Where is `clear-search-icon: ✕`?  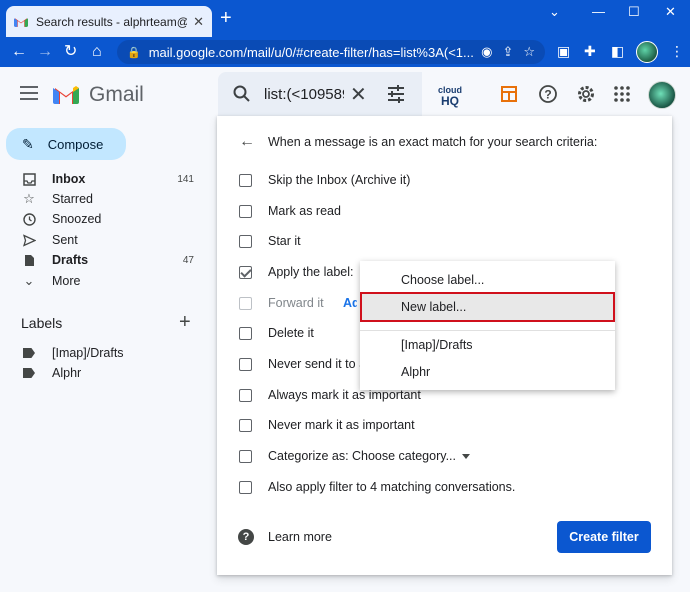
clear-search-icon: ✕ is located at coordinates (358, 94).